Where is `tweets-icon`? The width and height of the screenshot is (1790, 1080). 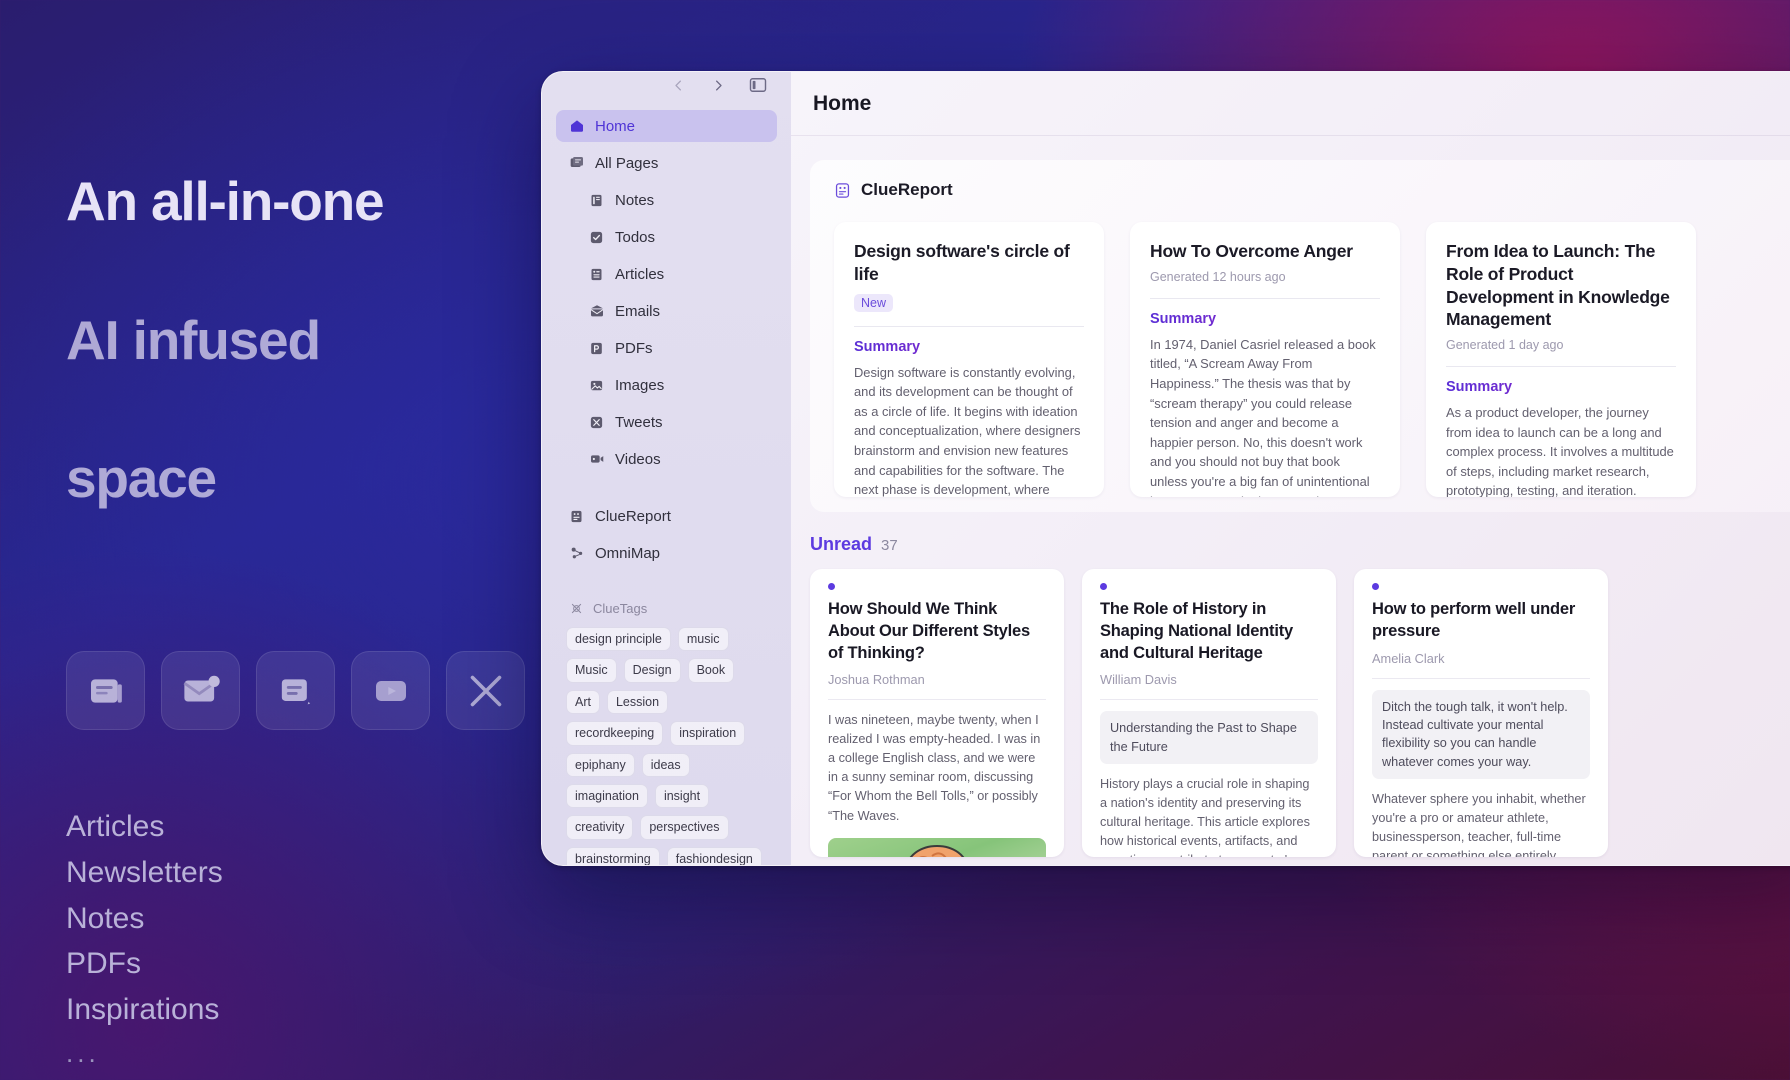 tweets-icon is located at coordinates (596, 422).